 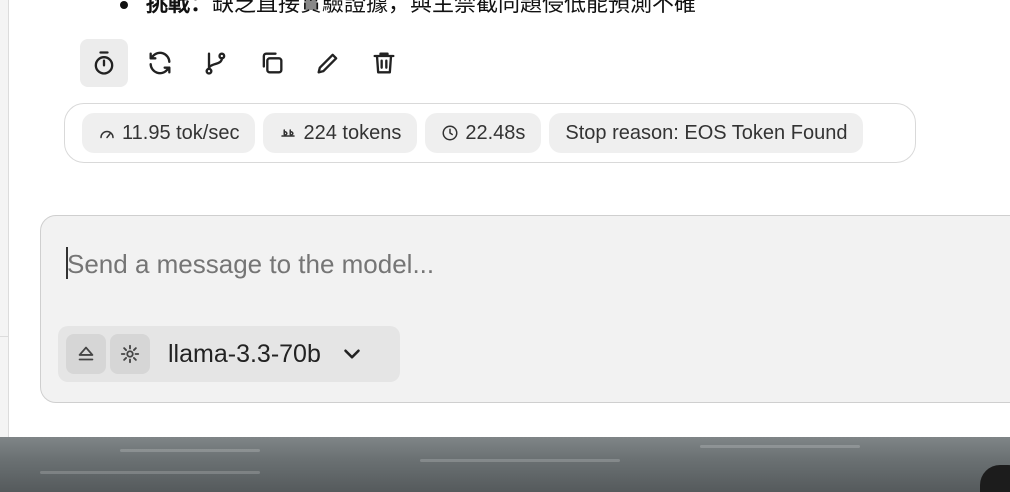 What do you see at coordinates (4, 218) in the screenshot?
I see `sidebar-edge` at bounding box center [4, 218].